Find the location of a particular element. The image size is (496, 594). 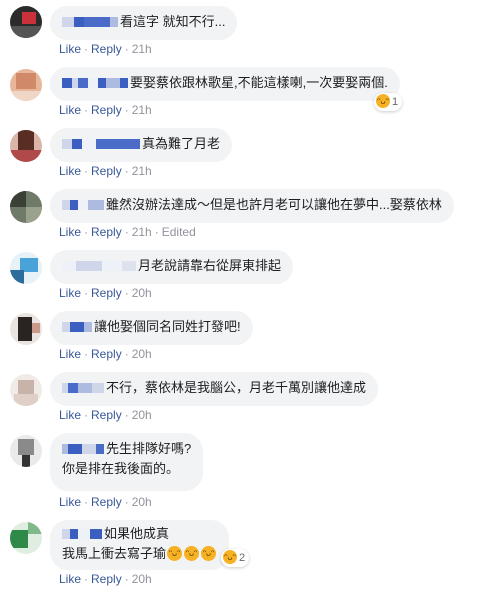

comment-bubble: 先生排隊好嗎? 你是排在我後面的。 is located at coordinates (127, 462).